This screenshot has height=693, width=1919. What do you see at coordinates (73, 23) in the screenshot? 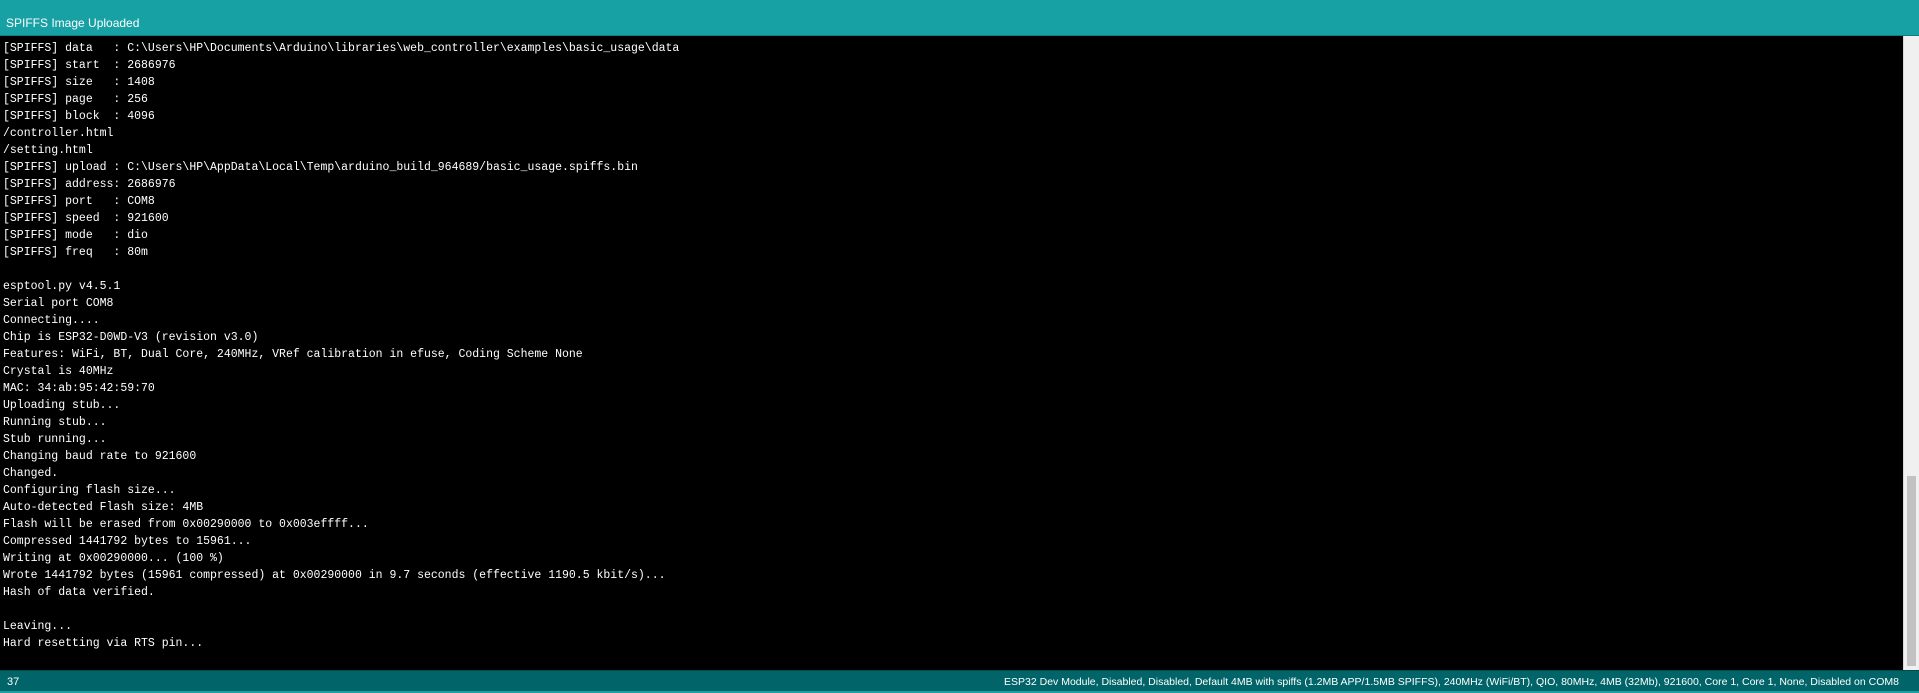
I see `upload-status-message: SPIFFS Image Uploaded` at bounding box center [73, 23].